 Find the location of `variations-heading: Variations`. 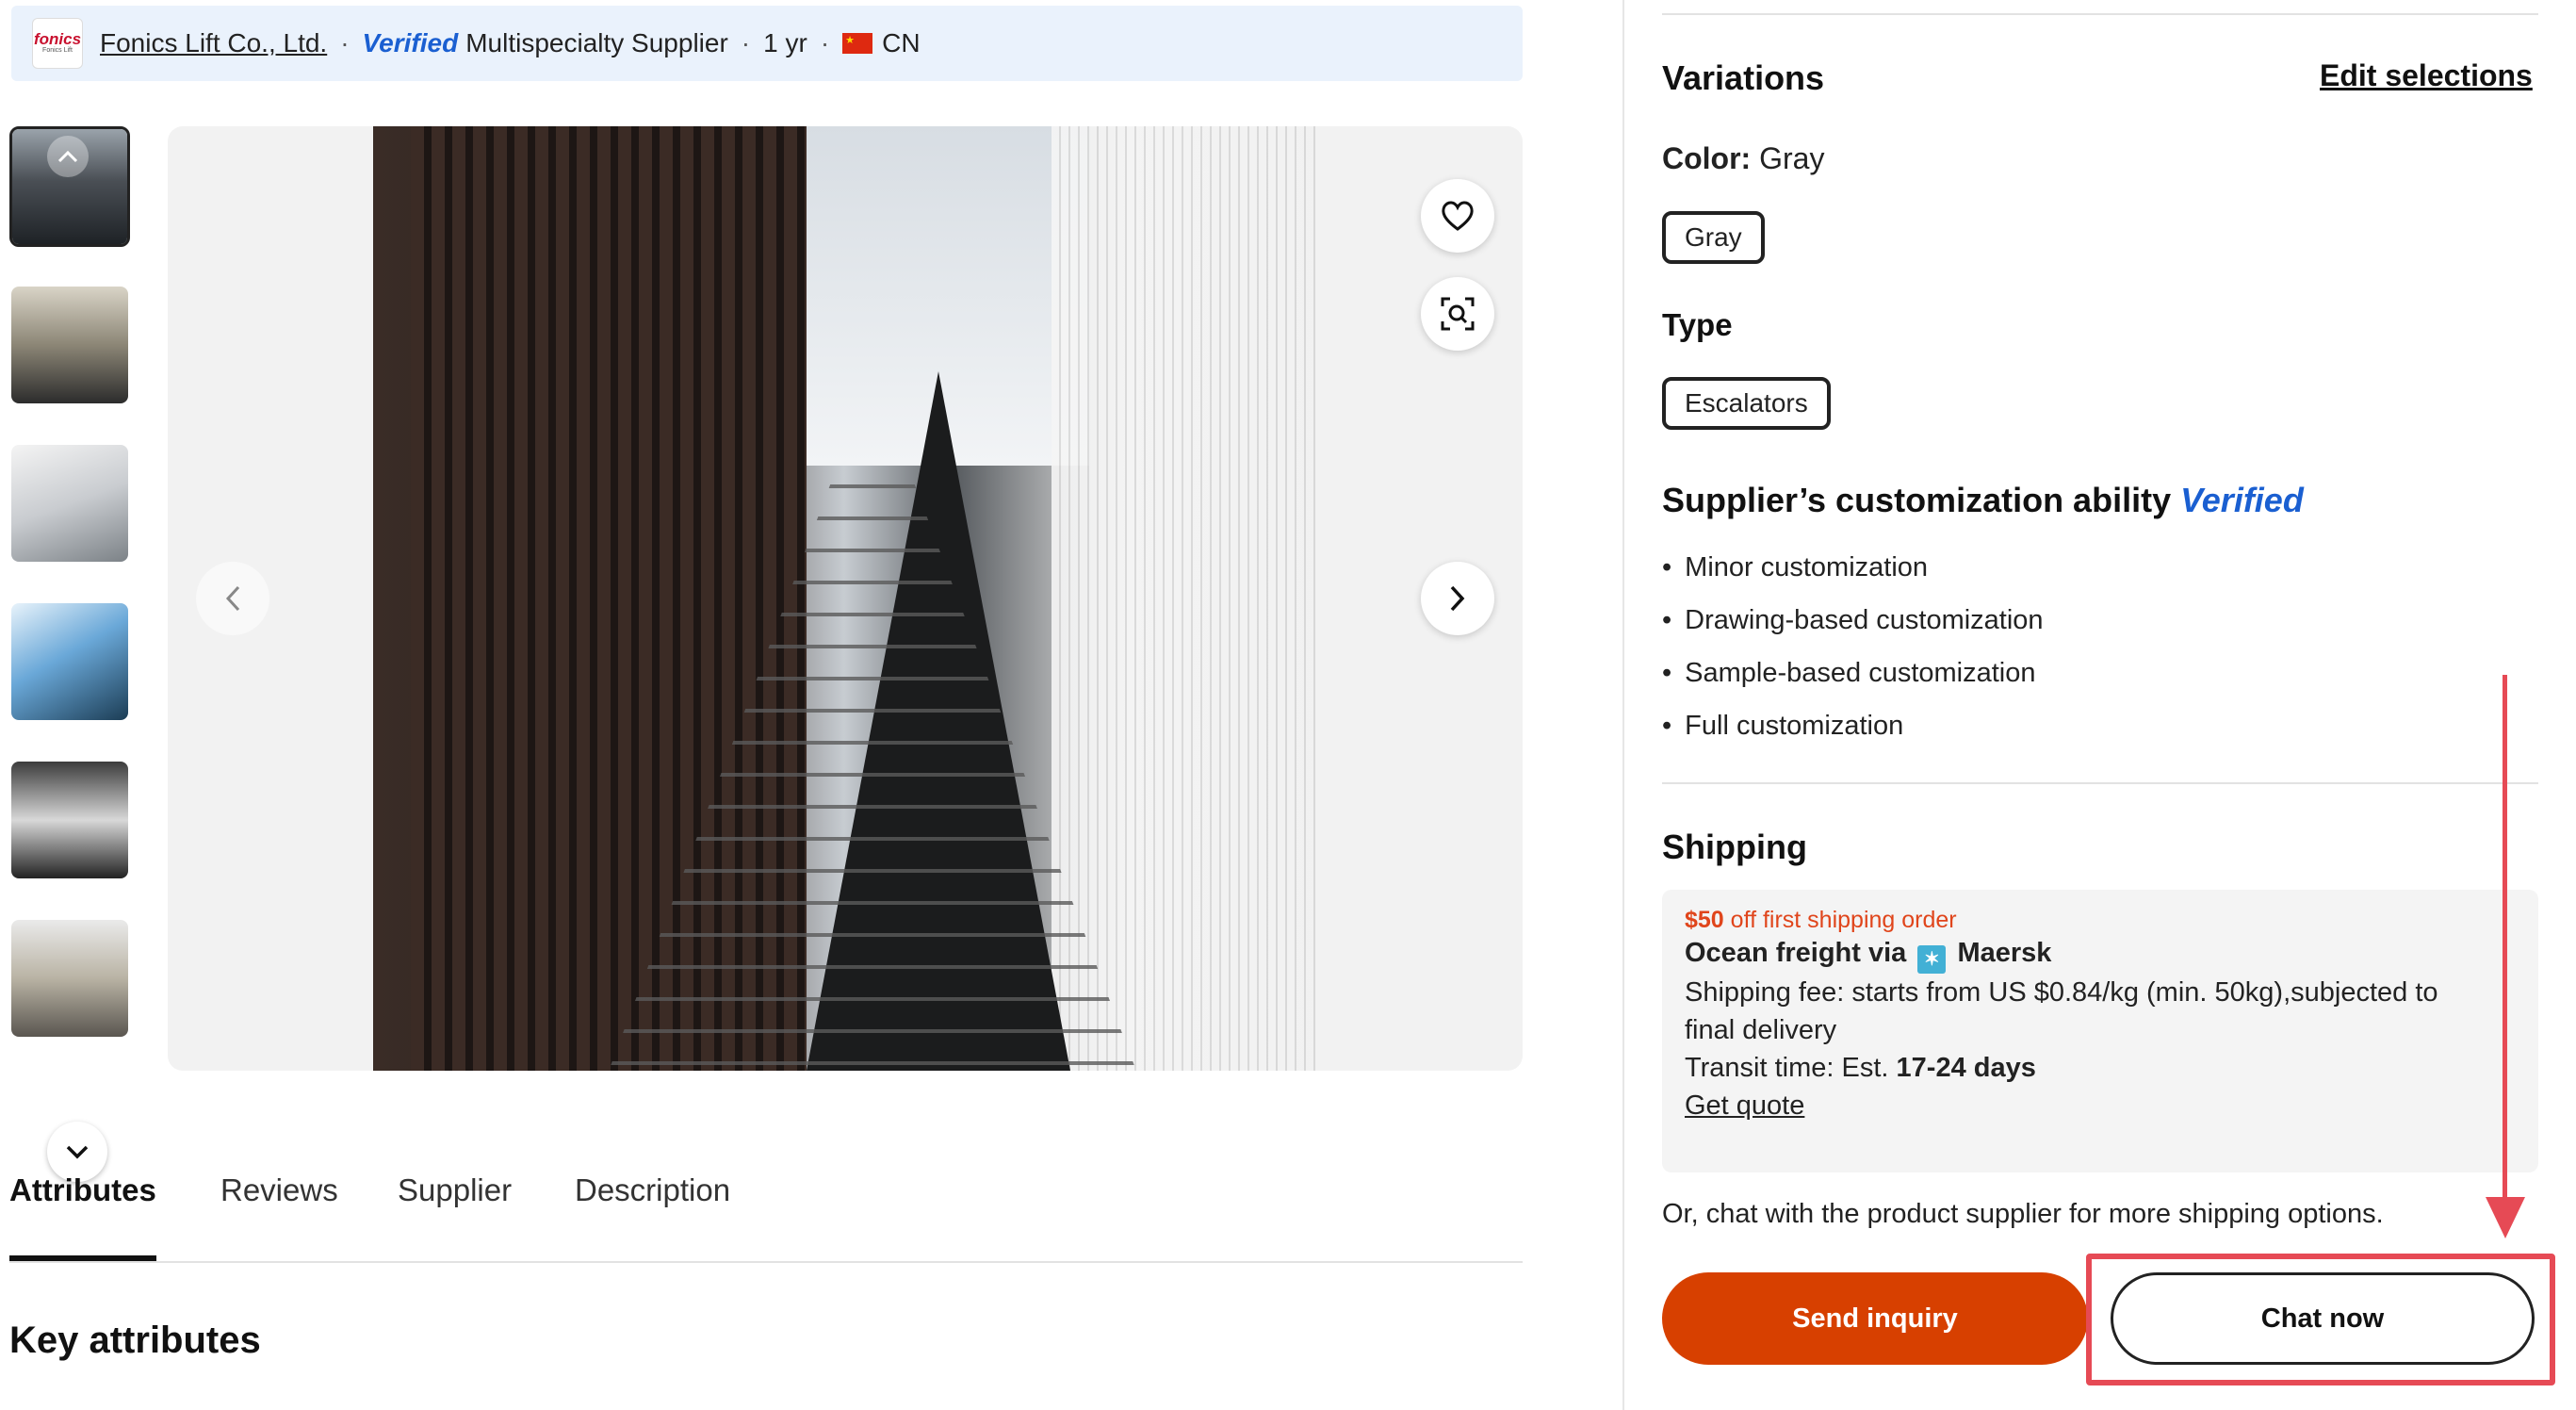

variations-heading: Variations is located at coordinates (1743, 77).